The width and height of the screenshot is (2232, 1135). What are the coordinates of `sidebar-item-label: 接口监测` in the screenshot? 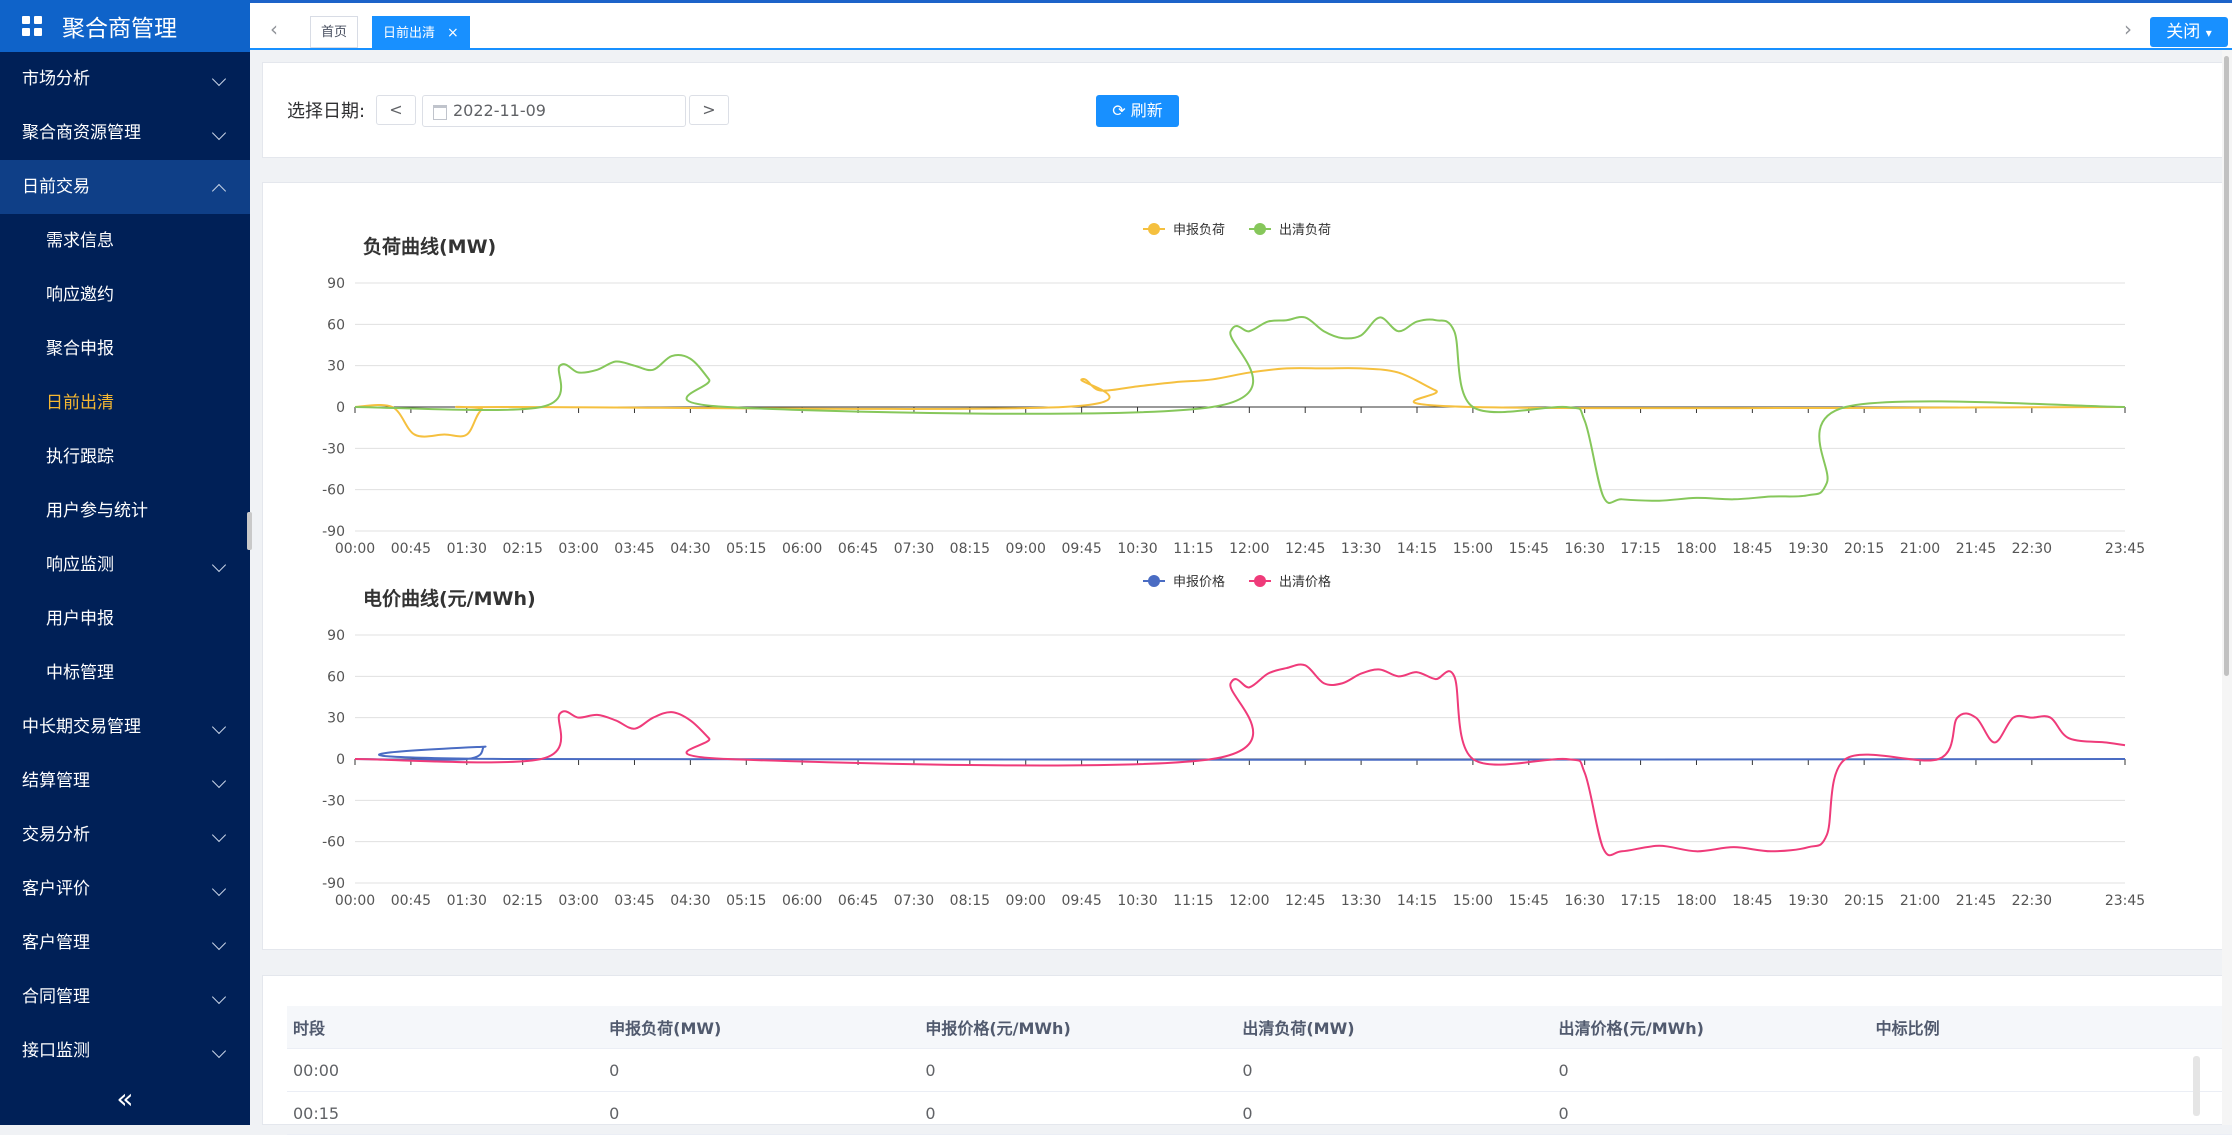 It's located at (56, 1051).